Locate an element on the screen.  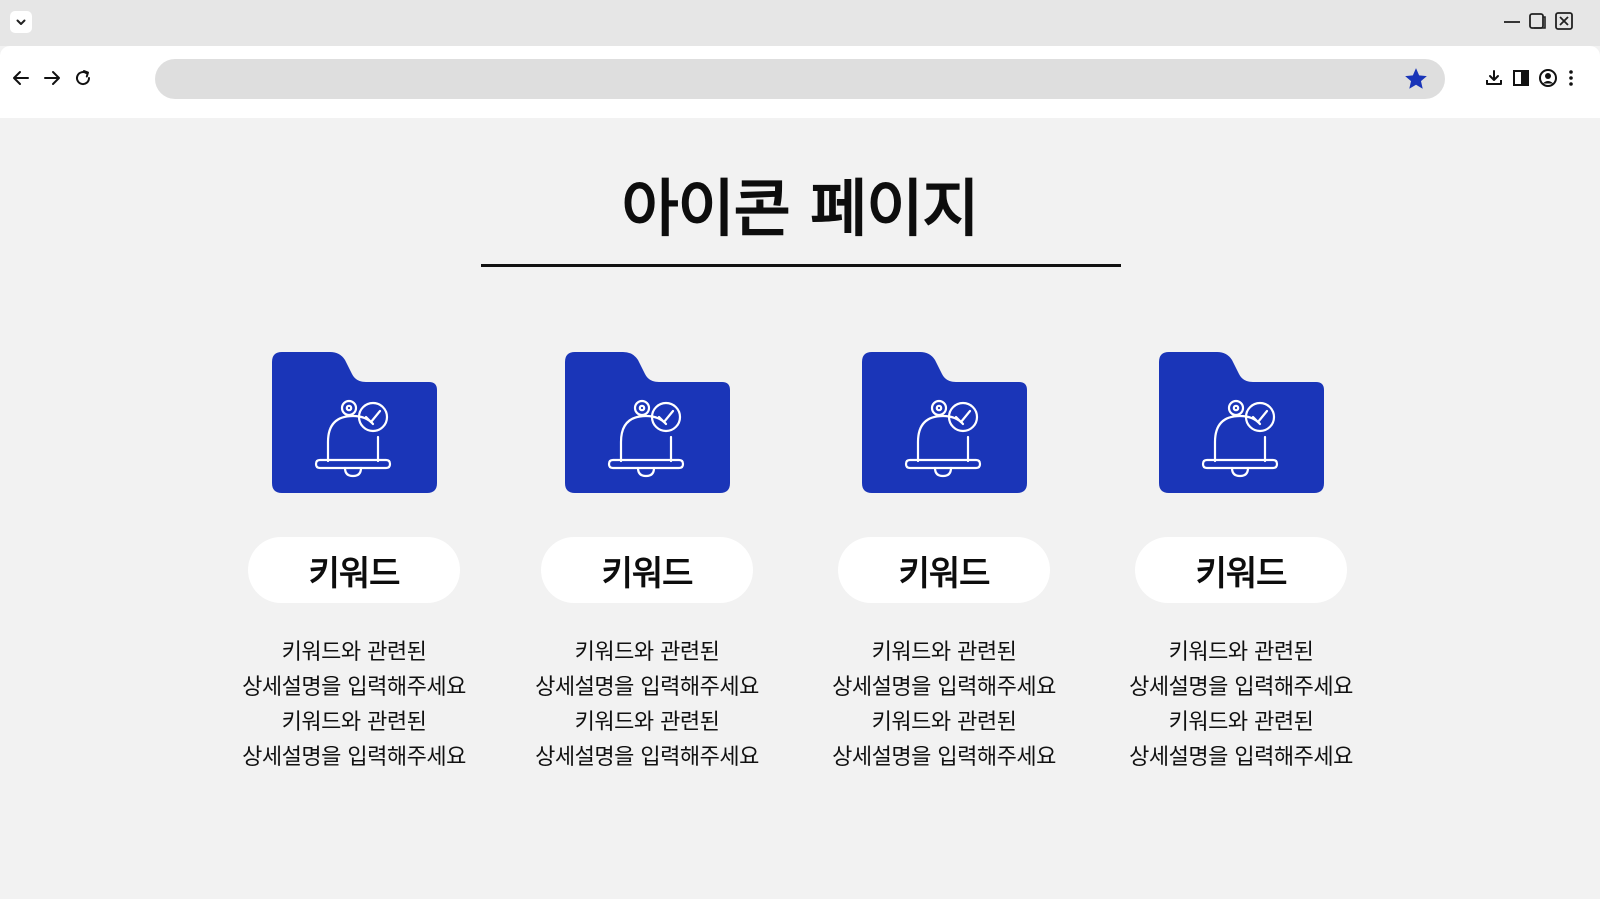
more-vertical-icon is located at coordinates (1571, 78).